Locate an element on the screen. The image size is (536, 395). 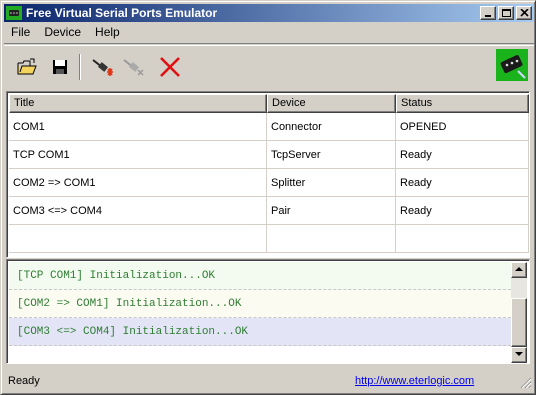
status-bar: Ready http://www.eterlogic.com is located at coordinates (269, 381).